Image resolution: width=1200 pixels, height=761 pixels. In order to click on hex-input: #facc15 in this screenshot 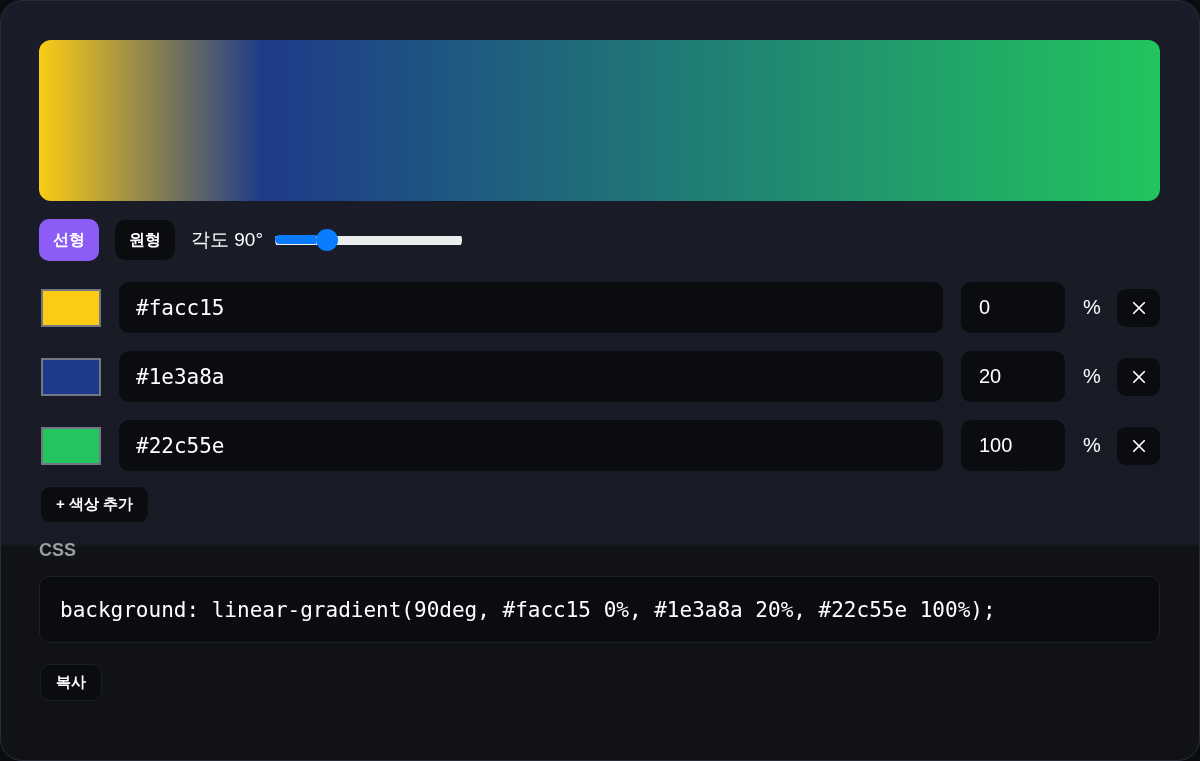, I will do `click(531, 307)`.